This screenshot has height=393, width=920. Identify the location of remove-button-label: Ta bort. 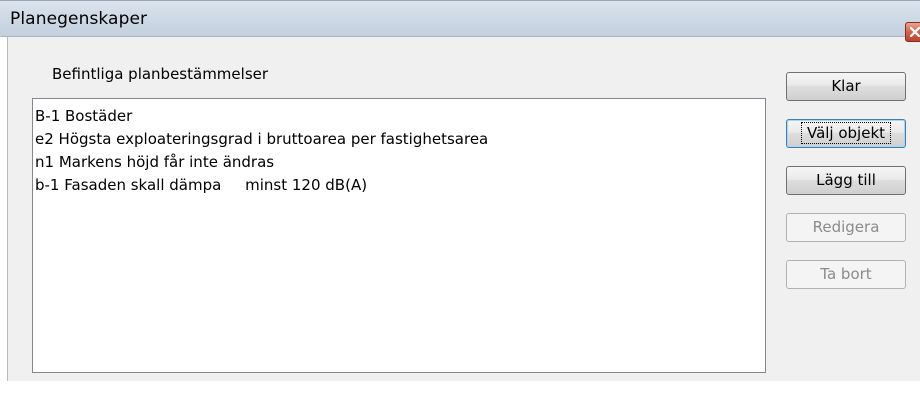
(846, 274).